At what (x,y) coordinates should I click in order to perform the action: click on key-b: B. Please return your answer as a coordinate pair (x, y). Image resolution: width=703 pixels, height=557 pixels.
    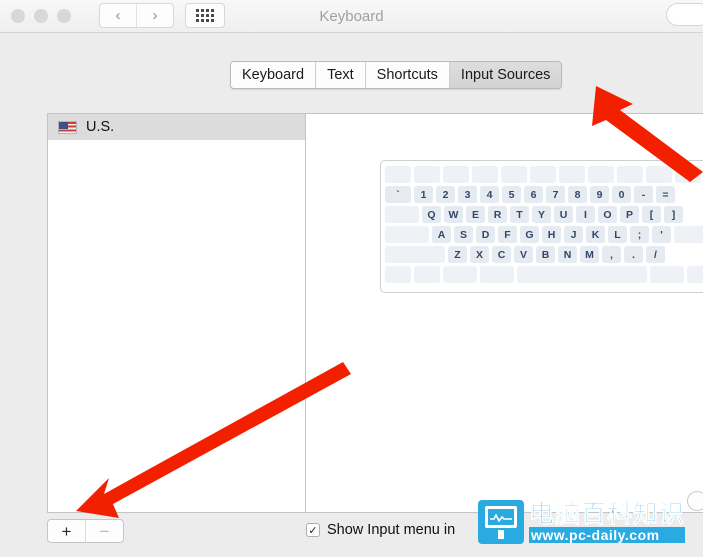
    Looking at the image, I should click on (545, 254).